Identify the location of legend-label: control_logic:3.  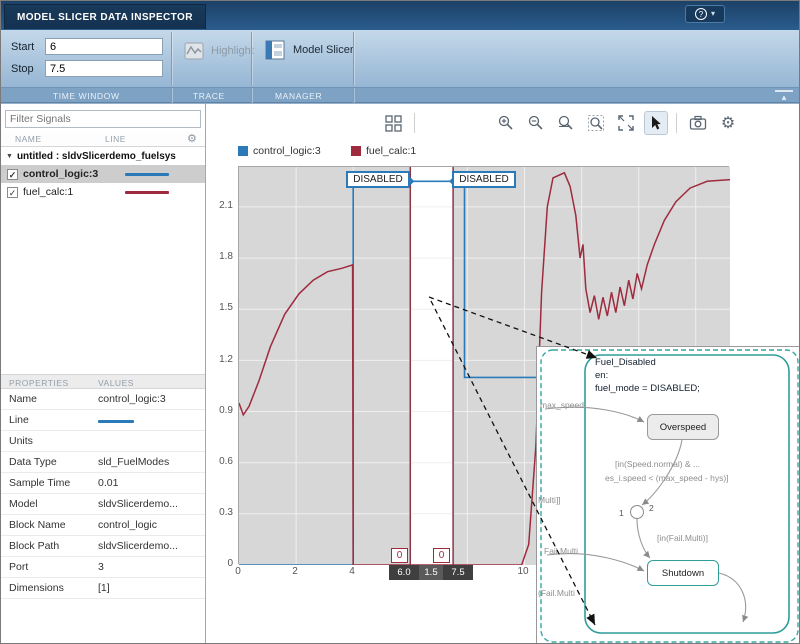
(287, 151).